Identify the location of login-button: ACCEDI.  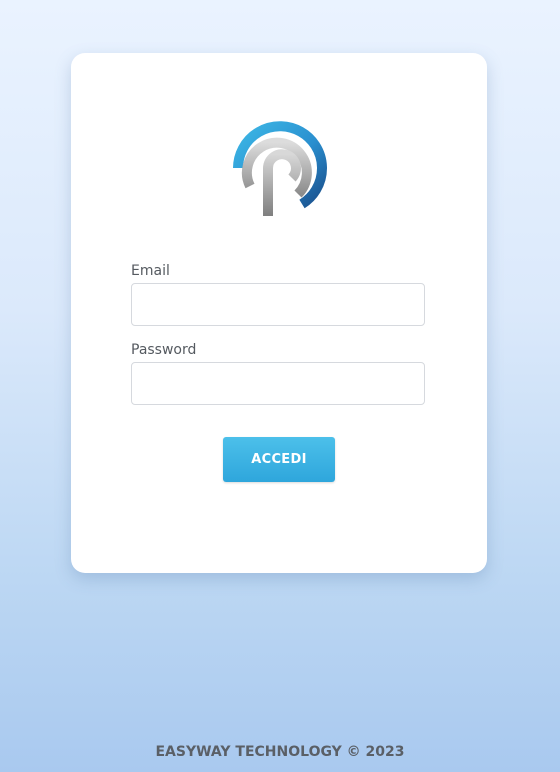
(279, 459).